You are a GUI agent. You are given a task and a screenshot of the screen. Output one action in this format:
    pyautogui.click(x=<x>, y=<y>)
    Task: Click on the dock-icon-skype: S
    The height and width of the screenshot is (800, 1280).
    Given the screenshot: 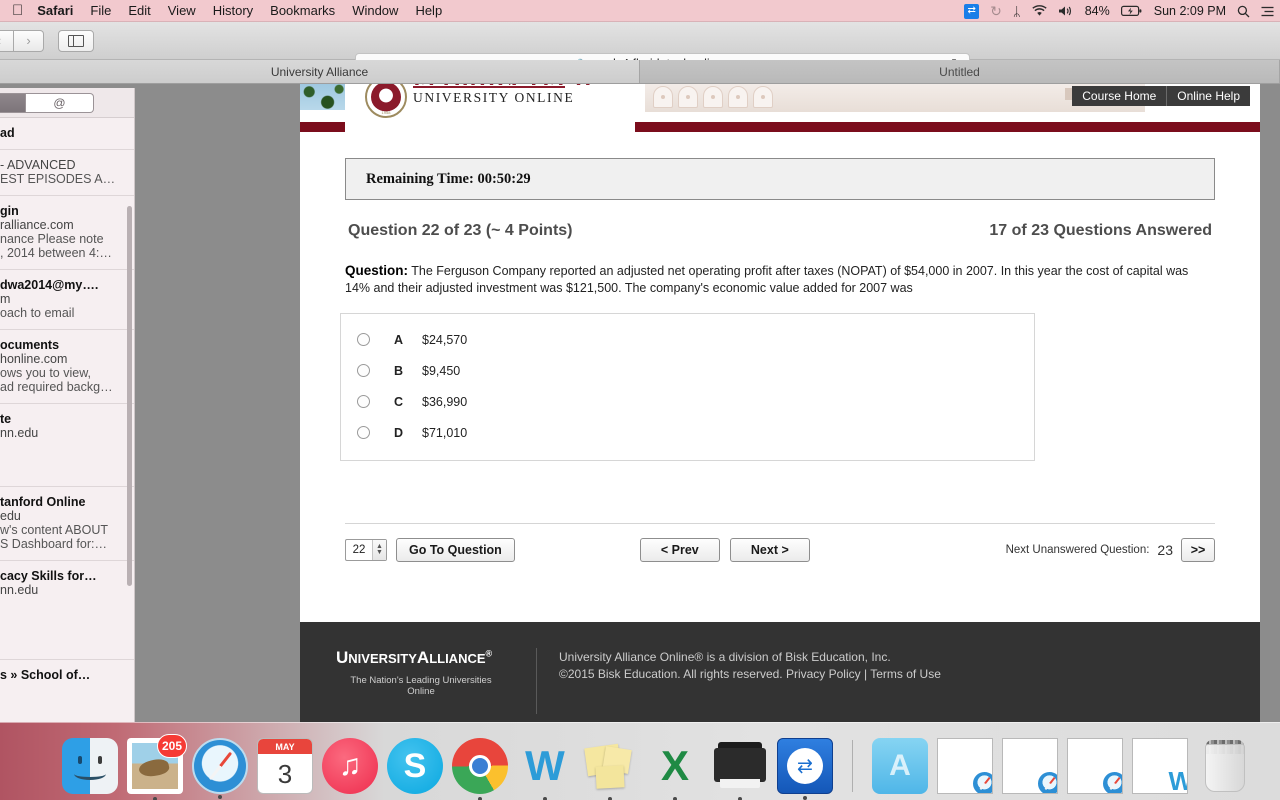 What is the action you would take?
    pyautogui.click(x=415, y=766)
    